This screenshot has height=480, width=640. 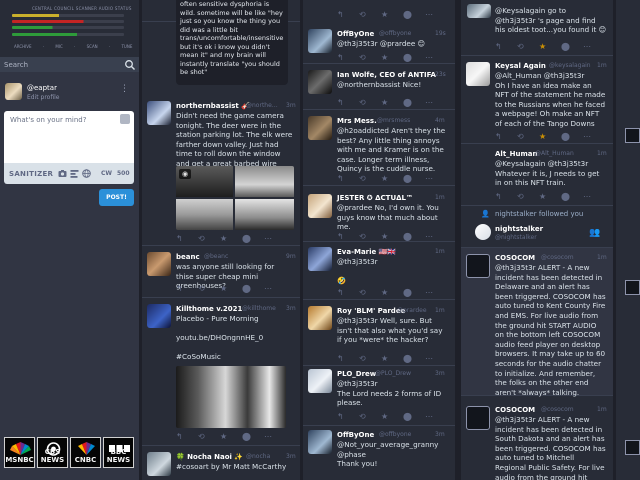 I want to click on handle: @keysalagain, so click(x=570, y=65).